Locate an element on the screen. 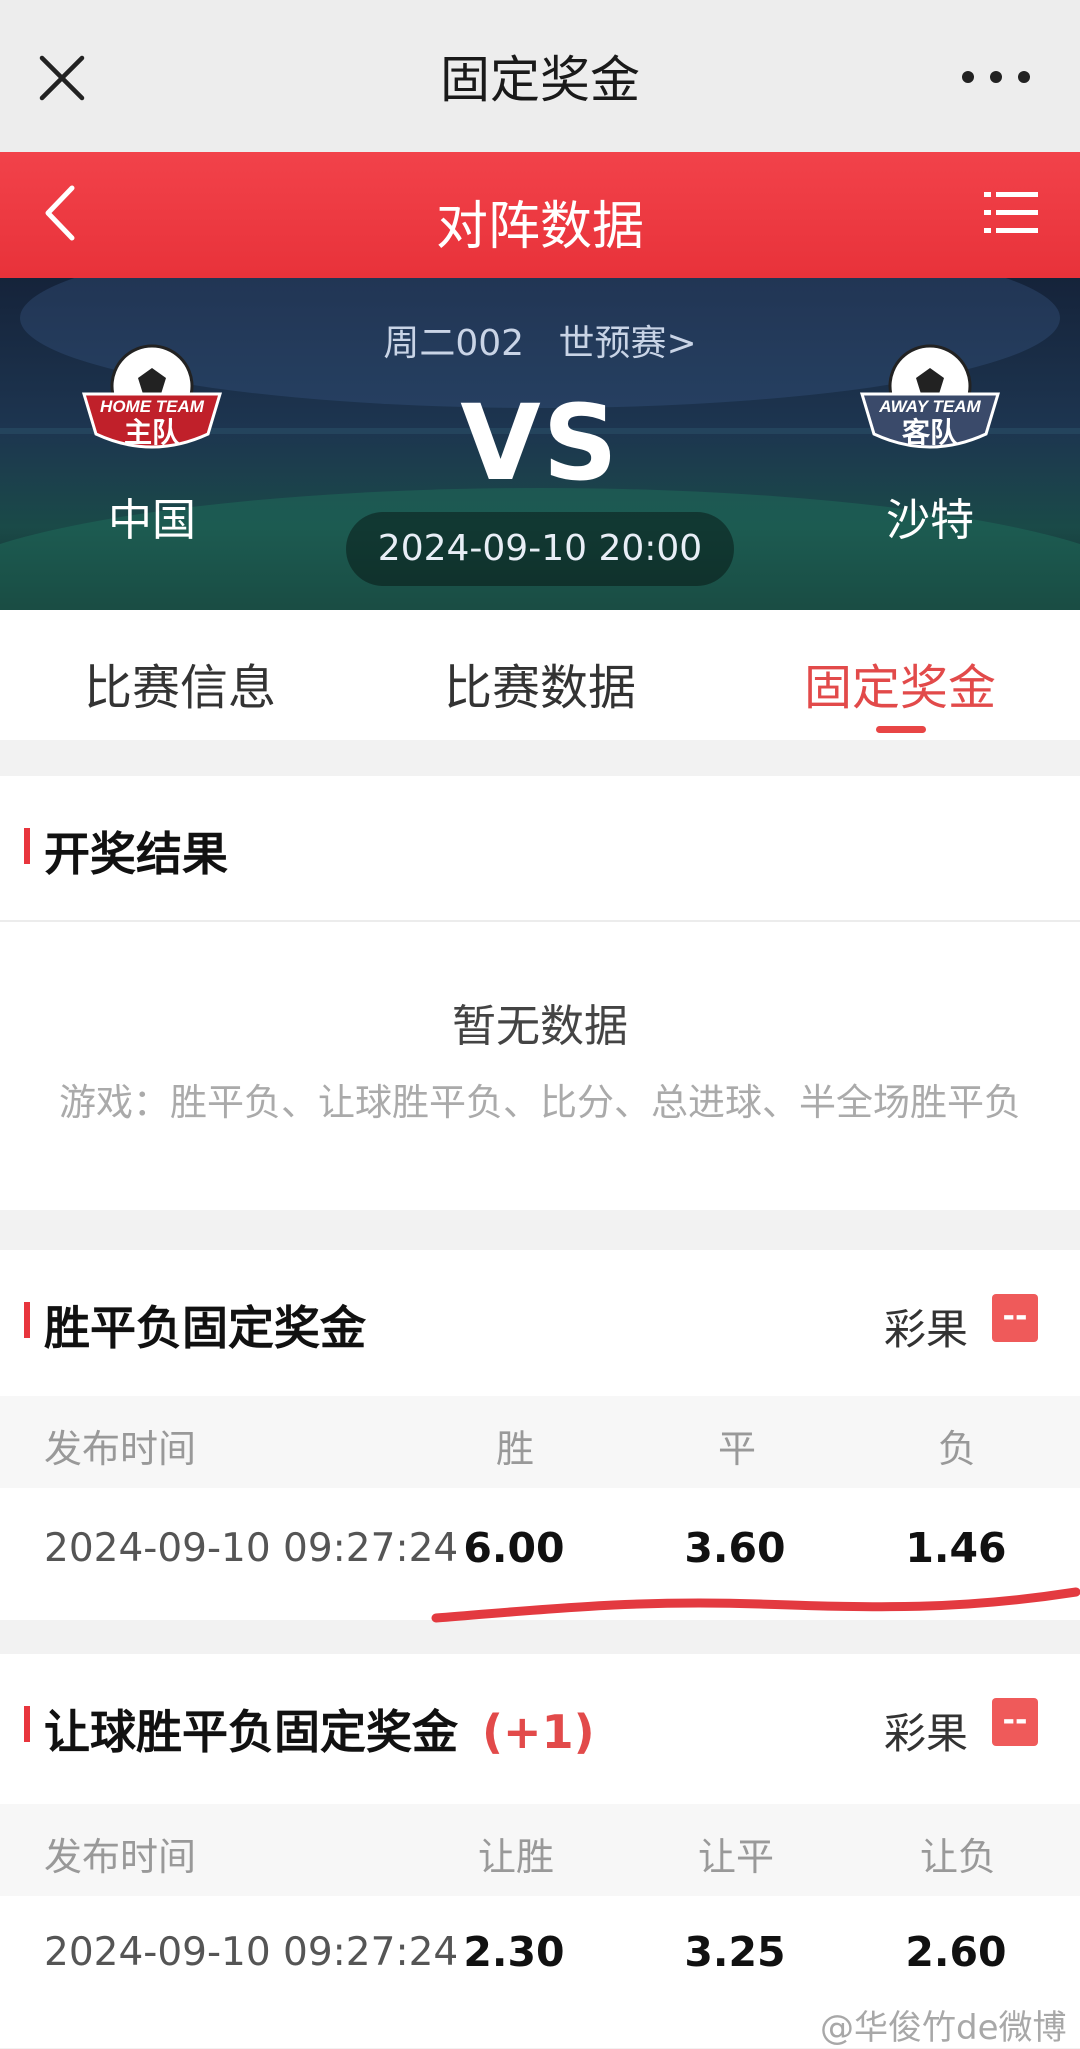 The image size is (1080, 2049). weibo-watermark: @华俊竹de微博 is located at coordinates (943, 2028).